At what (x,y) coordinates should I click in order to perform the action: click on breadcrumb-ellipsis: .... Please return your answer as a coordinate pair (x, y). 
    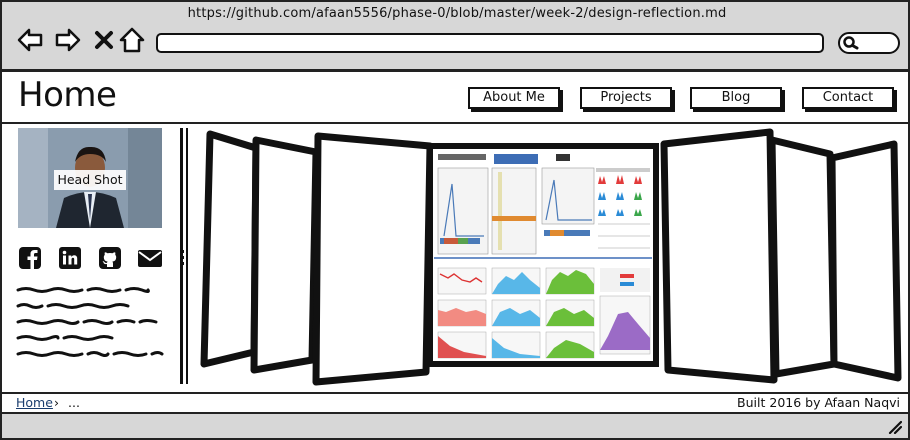
    Looking at the image, I should click on (74, 402).